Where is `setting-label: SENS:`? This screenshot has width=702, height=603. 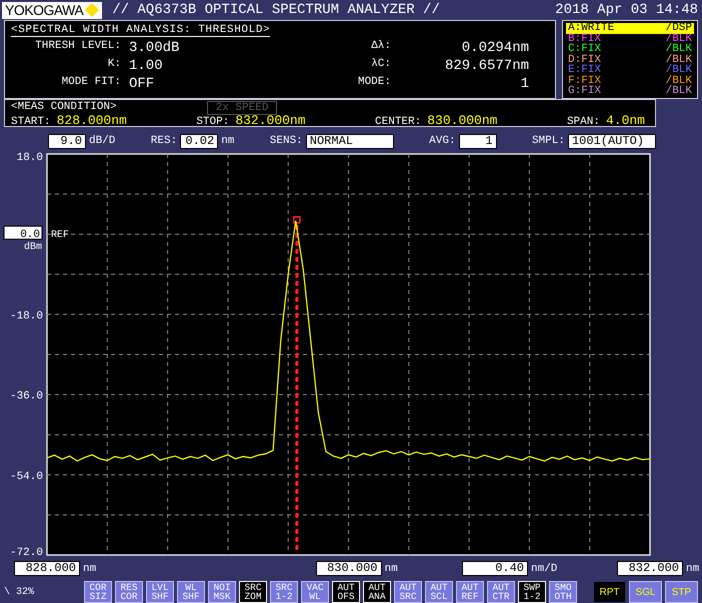 setting-label: SENS: is located at coordinates (286, 141).